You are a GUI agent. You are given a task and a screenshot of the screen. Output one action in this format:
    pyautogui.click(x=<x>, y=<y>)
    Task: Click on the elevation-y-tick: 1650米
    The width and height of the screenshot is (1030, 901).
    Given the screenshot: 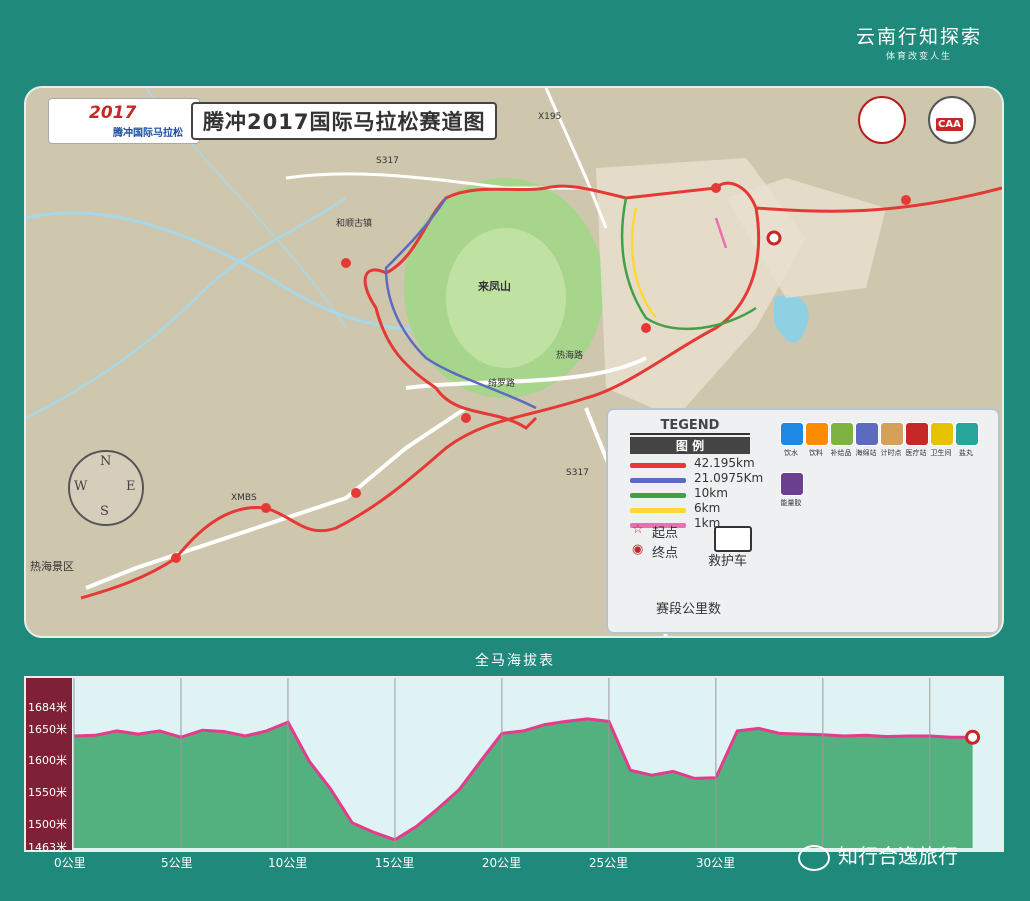 What is the action you would take?
    pyautogui.click(x=47, y=729)
    